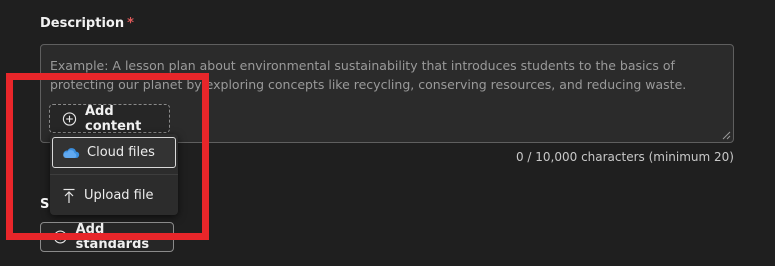  Describe the element at coordinates (82, 23) in the screenshot. I see `description-label-text: Description` at that location.